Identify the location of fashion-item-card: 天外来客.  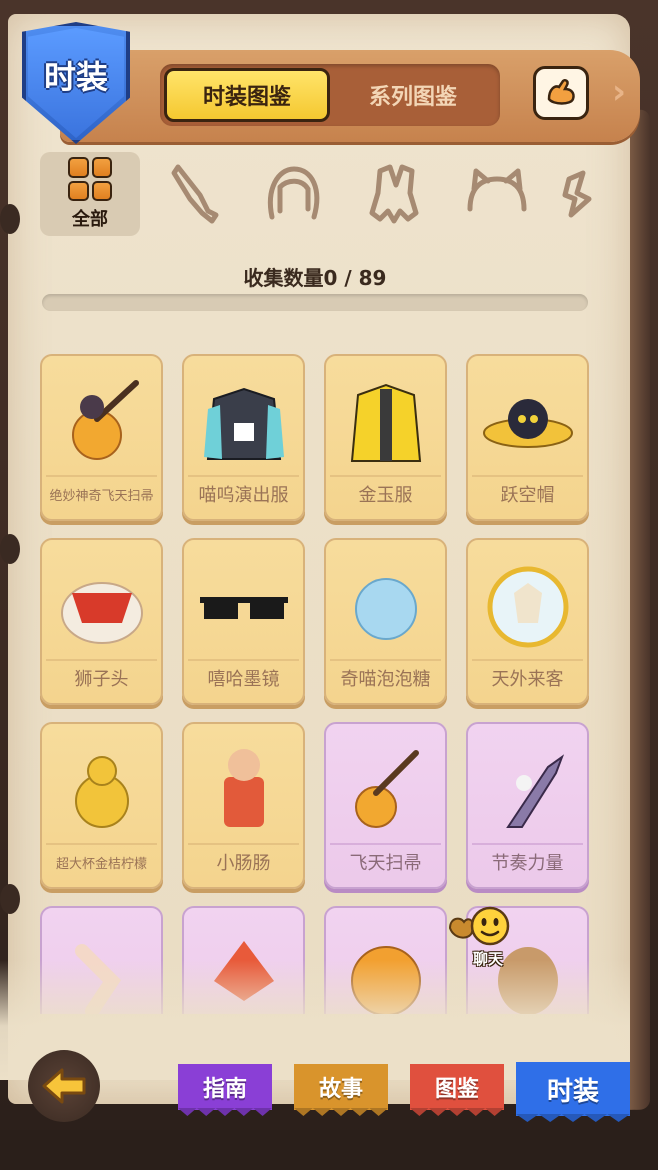
(527, 621).